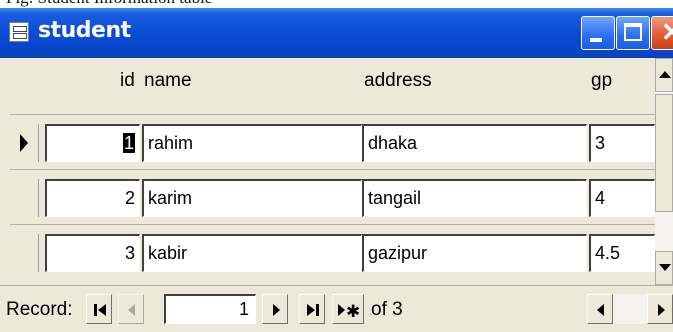 The width and height of the screenshot is (673, 332). I want to click on horizontal-scrollbar, so click(630, 309).